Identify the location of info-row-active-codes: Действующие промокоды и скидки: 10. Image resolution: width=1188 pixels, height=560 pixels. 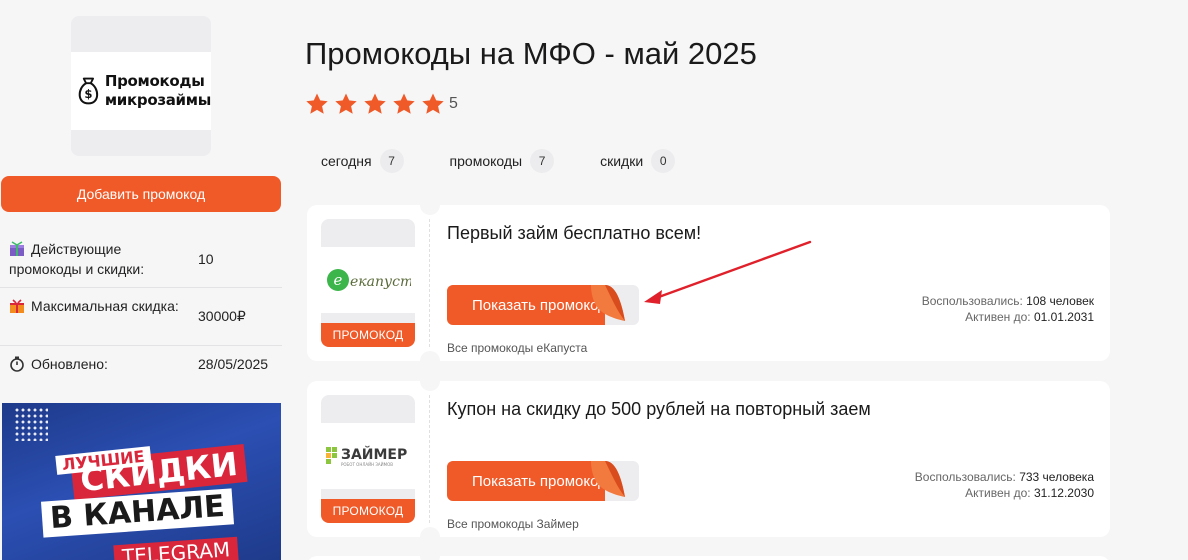
(141, 260).